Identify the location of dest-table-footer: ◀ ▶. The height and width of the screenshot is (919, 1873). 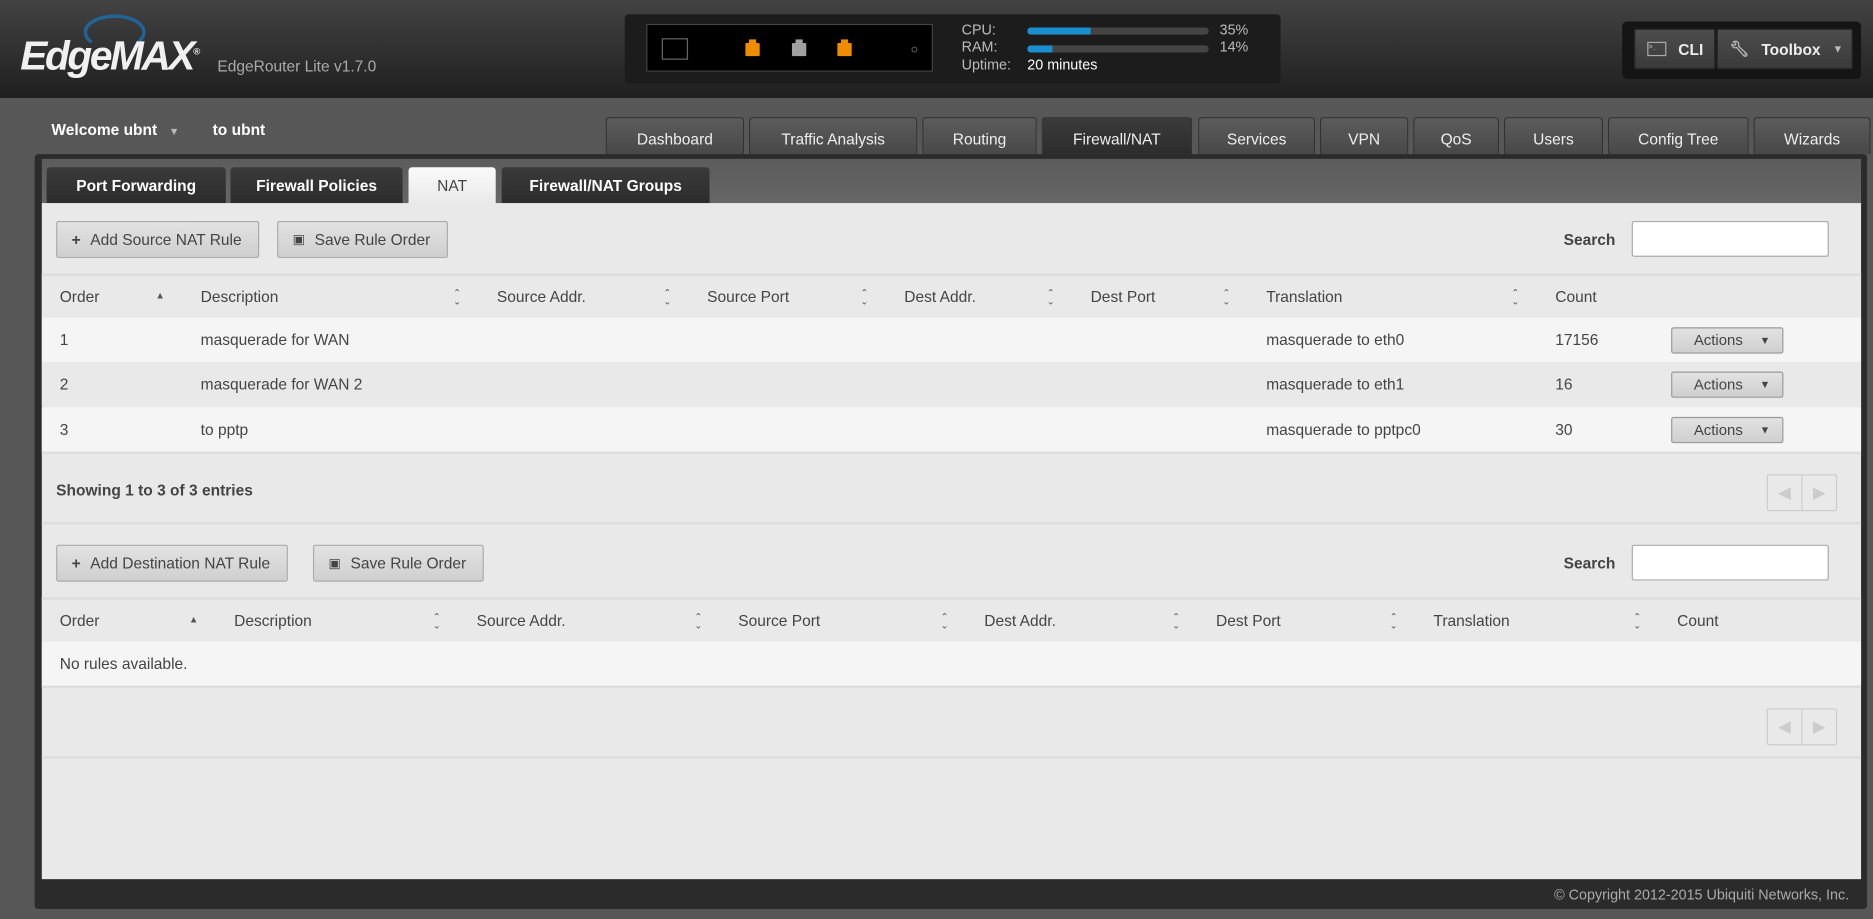
(951, 722).